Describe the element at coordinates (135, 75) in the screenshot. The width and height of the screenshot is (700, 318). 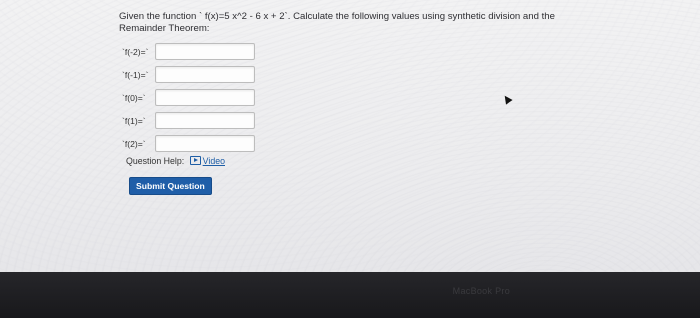
I see `answer-label: `f(-1)=`` at that location.